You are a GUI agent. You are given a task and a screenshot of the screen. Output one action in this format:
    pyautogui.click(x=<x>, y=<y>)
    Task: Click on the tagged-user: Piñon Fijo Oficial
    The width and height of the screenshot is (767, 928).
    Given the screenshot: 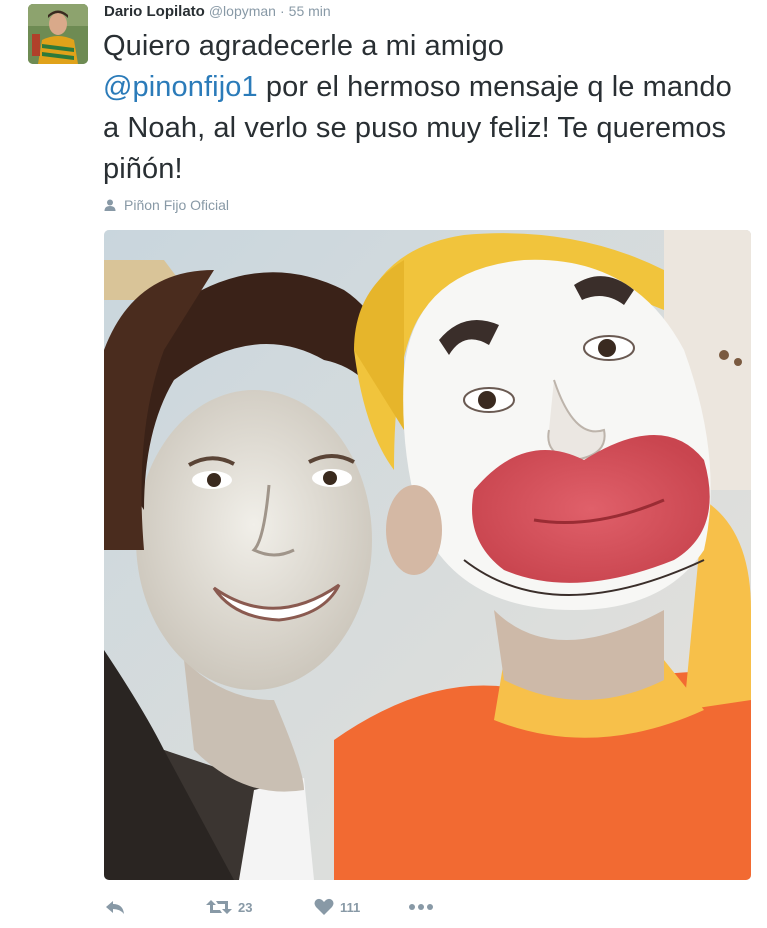 What is the action you would take?
    pyautogui.click(x=166, y=205)
    